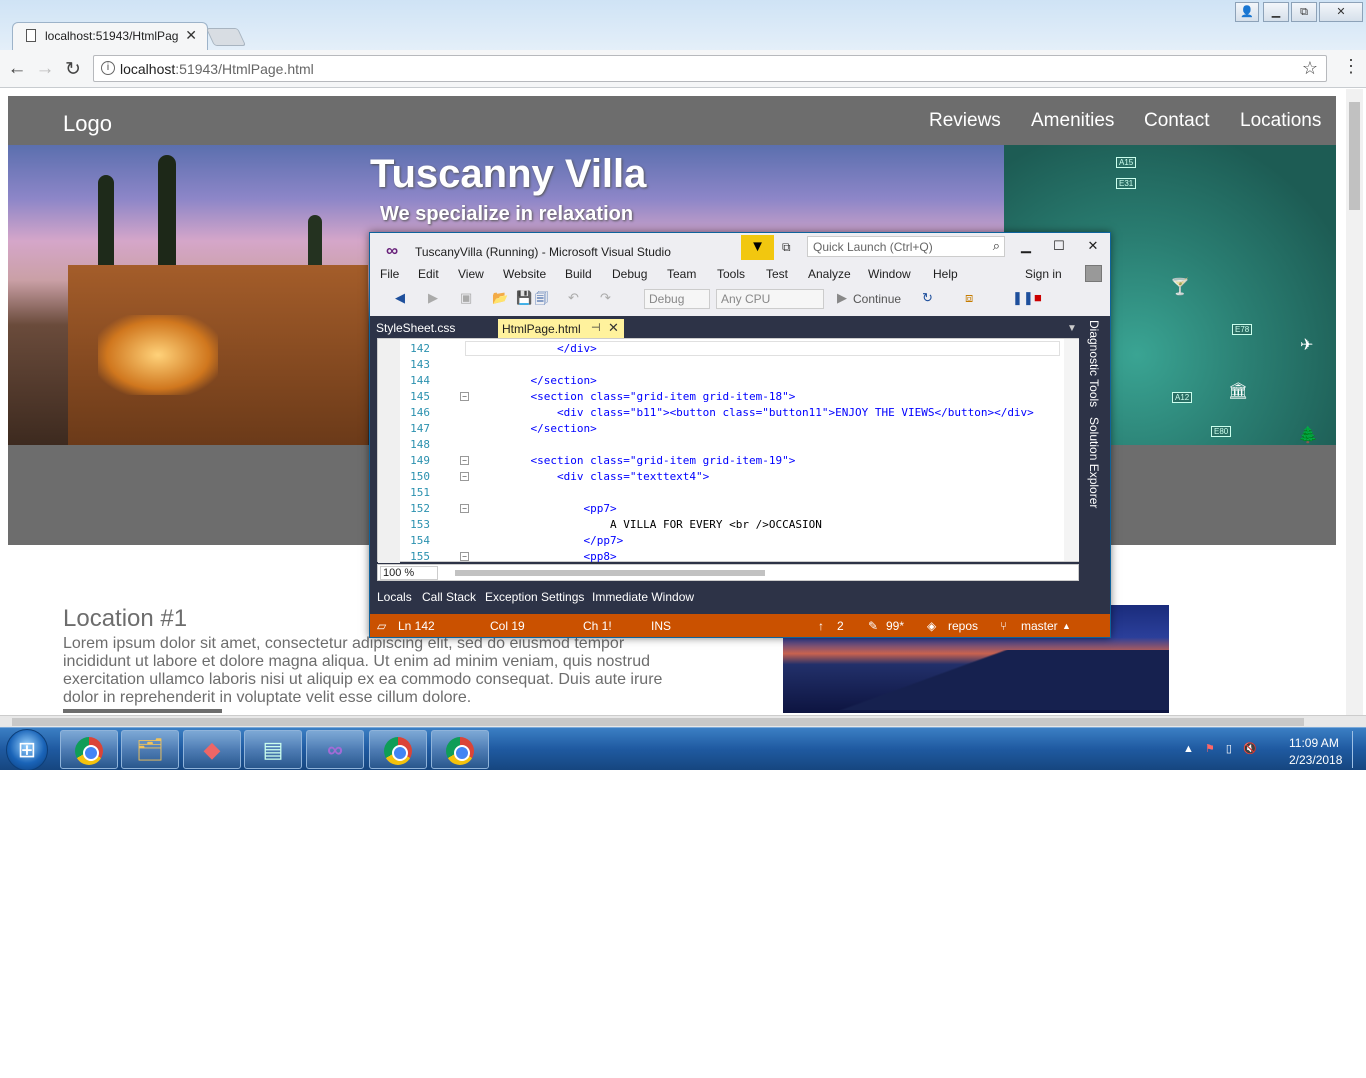 The width and height of the screenshot is (1366, 1078). What do you see at coordinates (433, 298) in the screenshot?
I see `navigate-forward-icon: ▶` at bounding box center [433, 298].